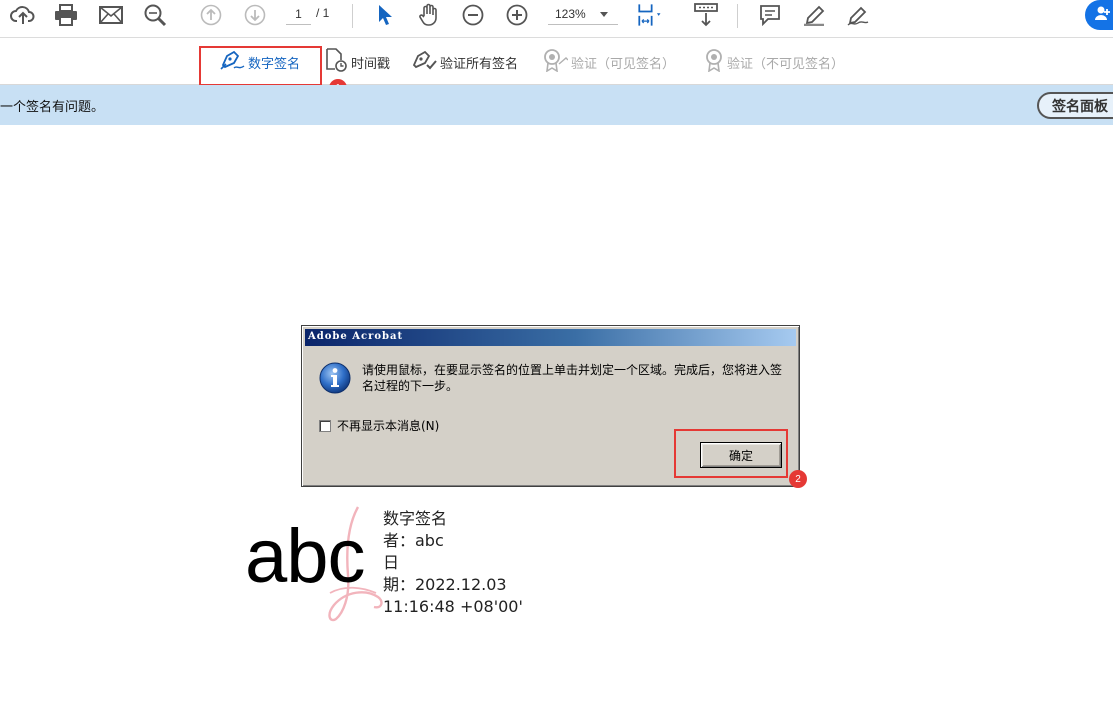  Describe the element at coordinates (66, 15) in the screenshot. I see `print-icon` at that location.